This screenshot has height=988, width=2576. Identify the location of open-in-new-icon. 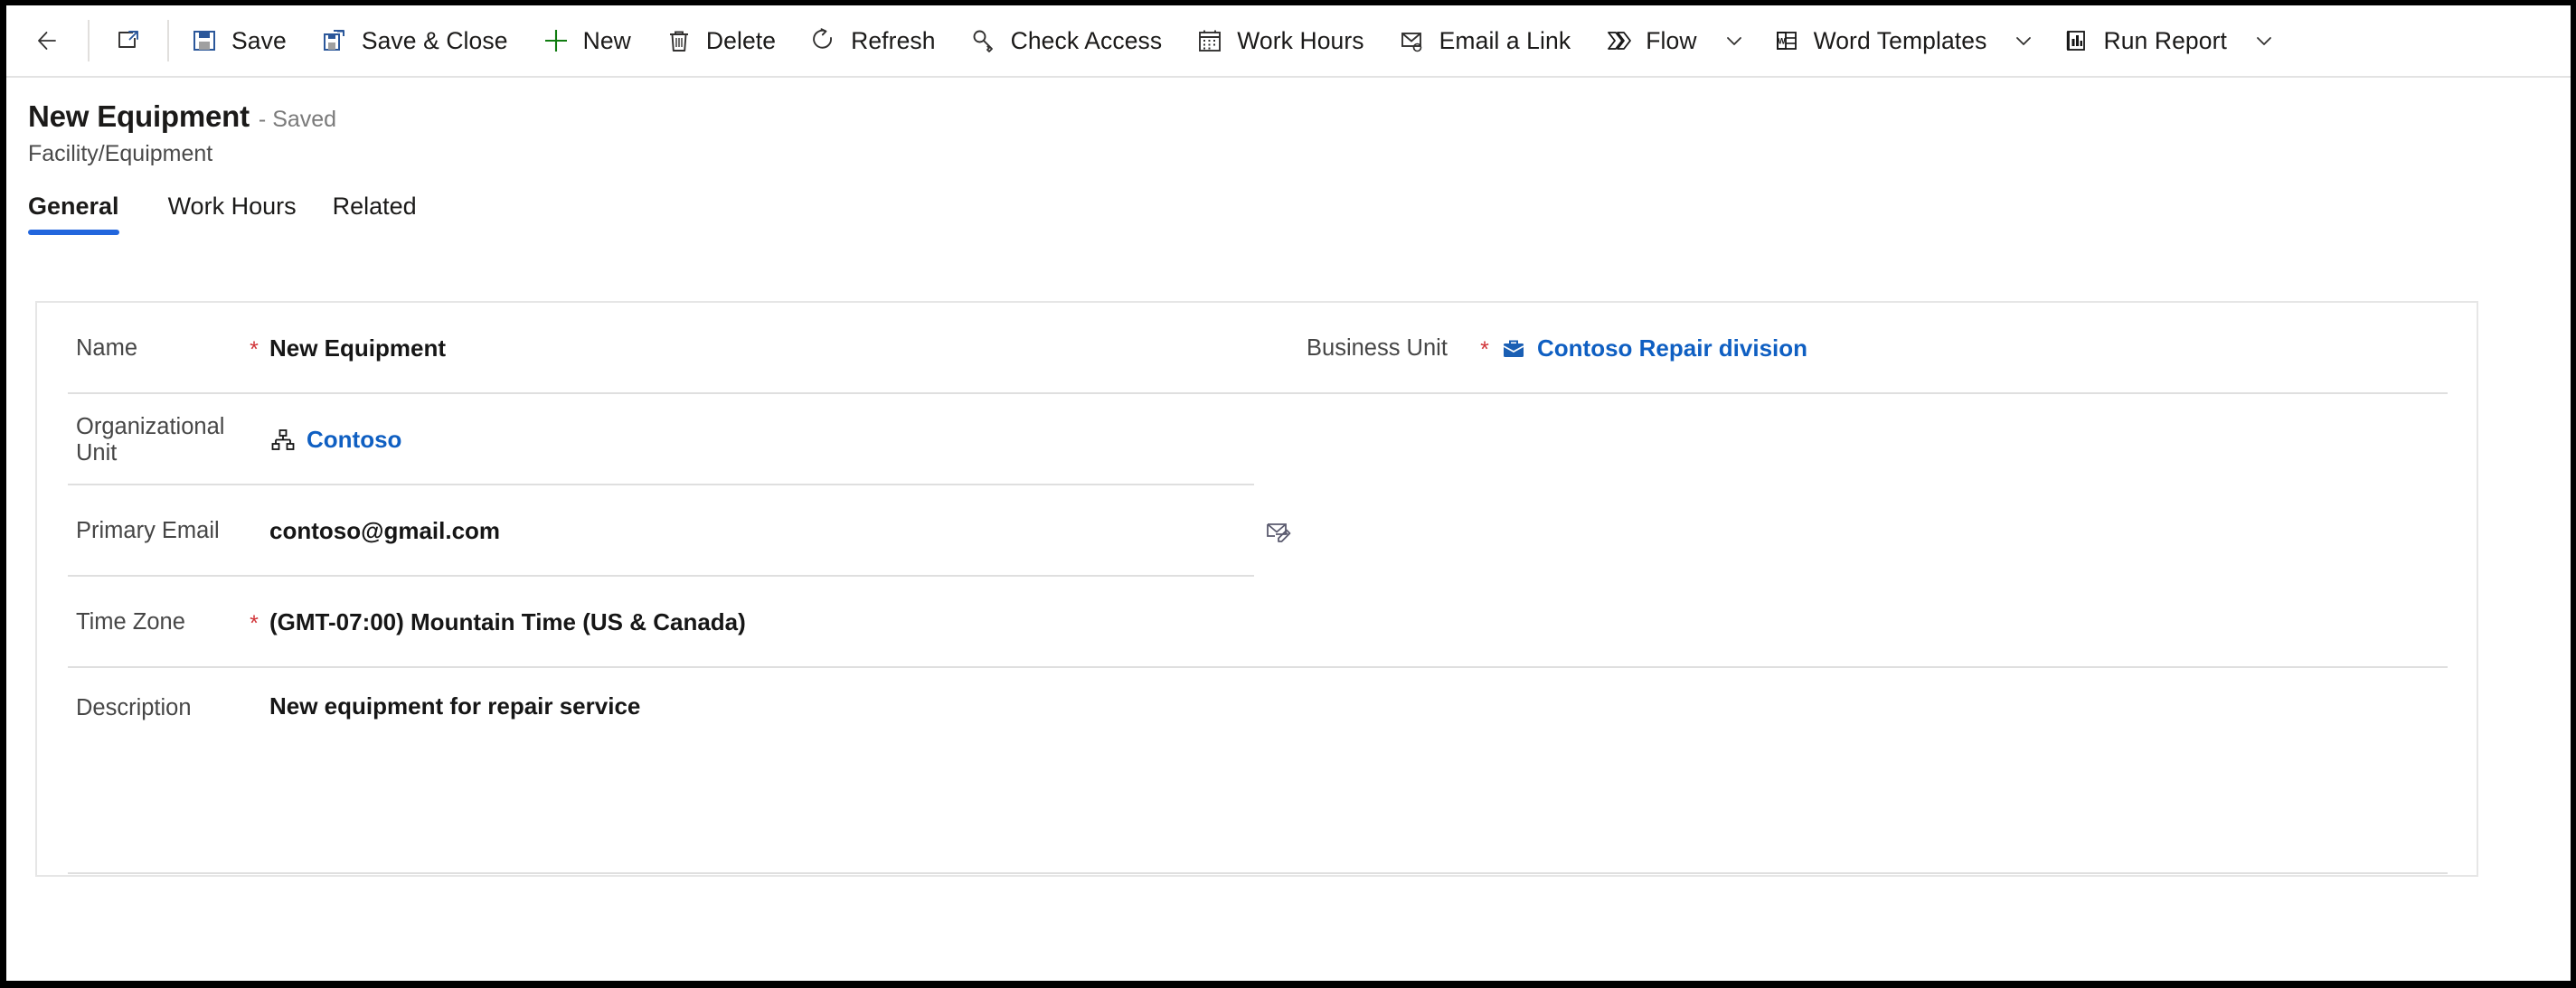
(128, 40).